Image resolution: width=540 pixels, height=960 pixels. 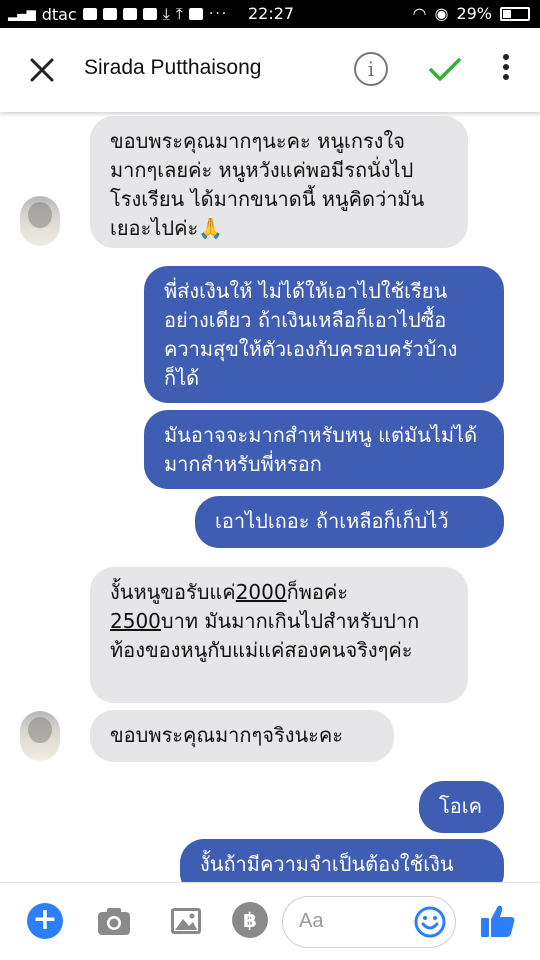 I want to click on camera-button, so click(x=114, y=921).